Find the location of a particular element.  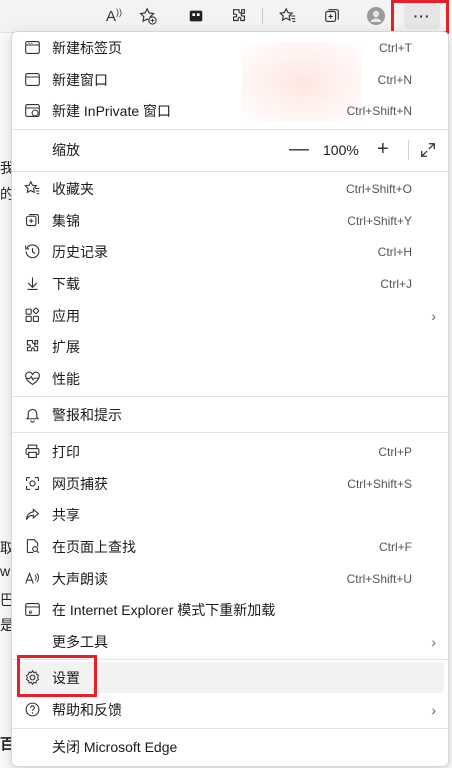

toolbar-divider is located at coordinates (262, 16).